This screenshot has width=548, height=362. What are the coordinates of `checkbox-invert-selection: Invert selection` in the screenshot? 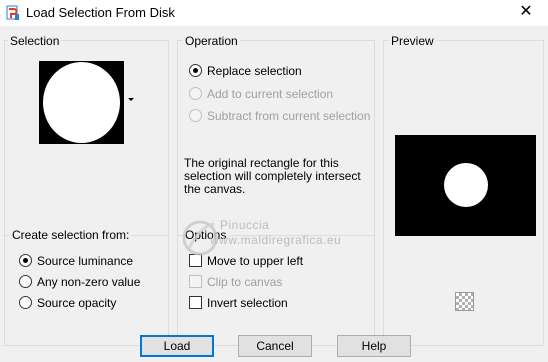 It's located at (238, 303).